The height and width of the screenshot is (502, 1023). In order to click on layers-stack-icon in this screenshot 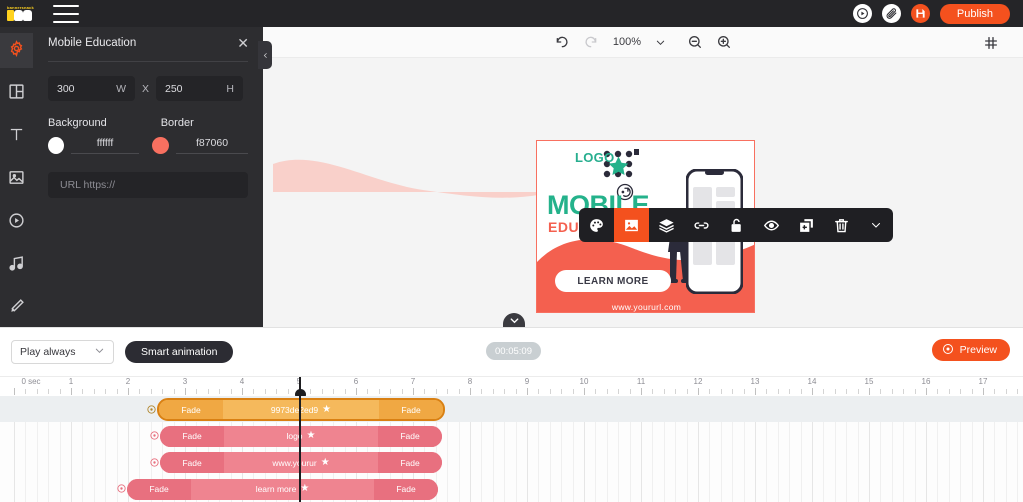, I will do `click(666, 225)`.